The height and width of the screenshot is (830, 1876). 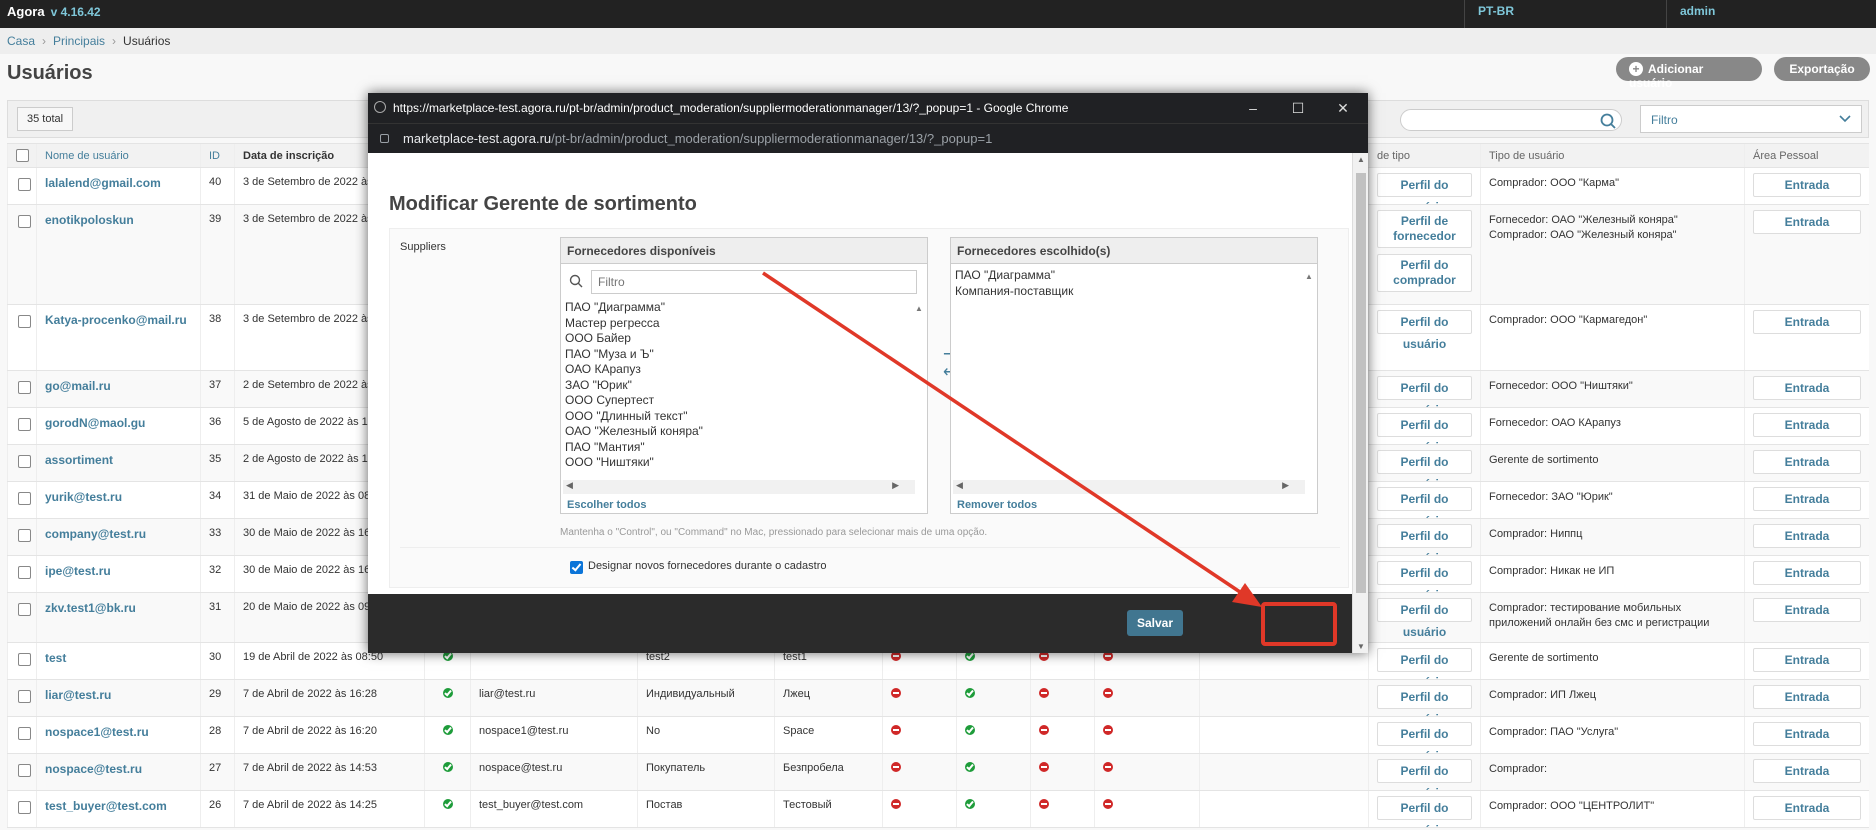 I want to click on annotation-arrow, so click(x=1012, y=439).